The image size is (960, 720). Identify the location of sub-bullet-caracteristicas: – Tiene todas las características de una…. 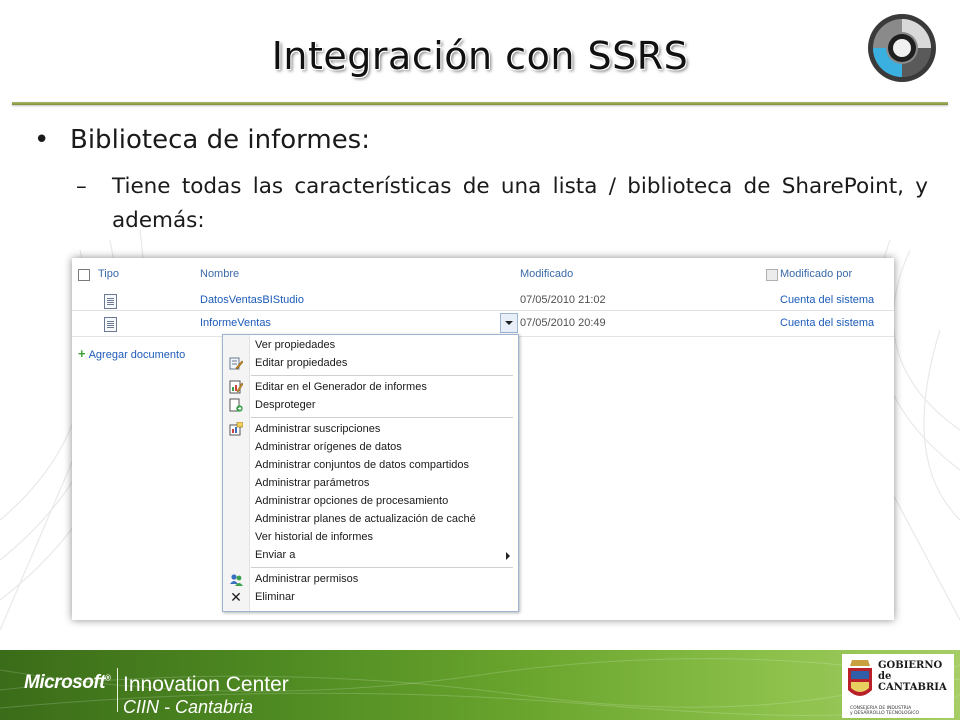
(502, 204).